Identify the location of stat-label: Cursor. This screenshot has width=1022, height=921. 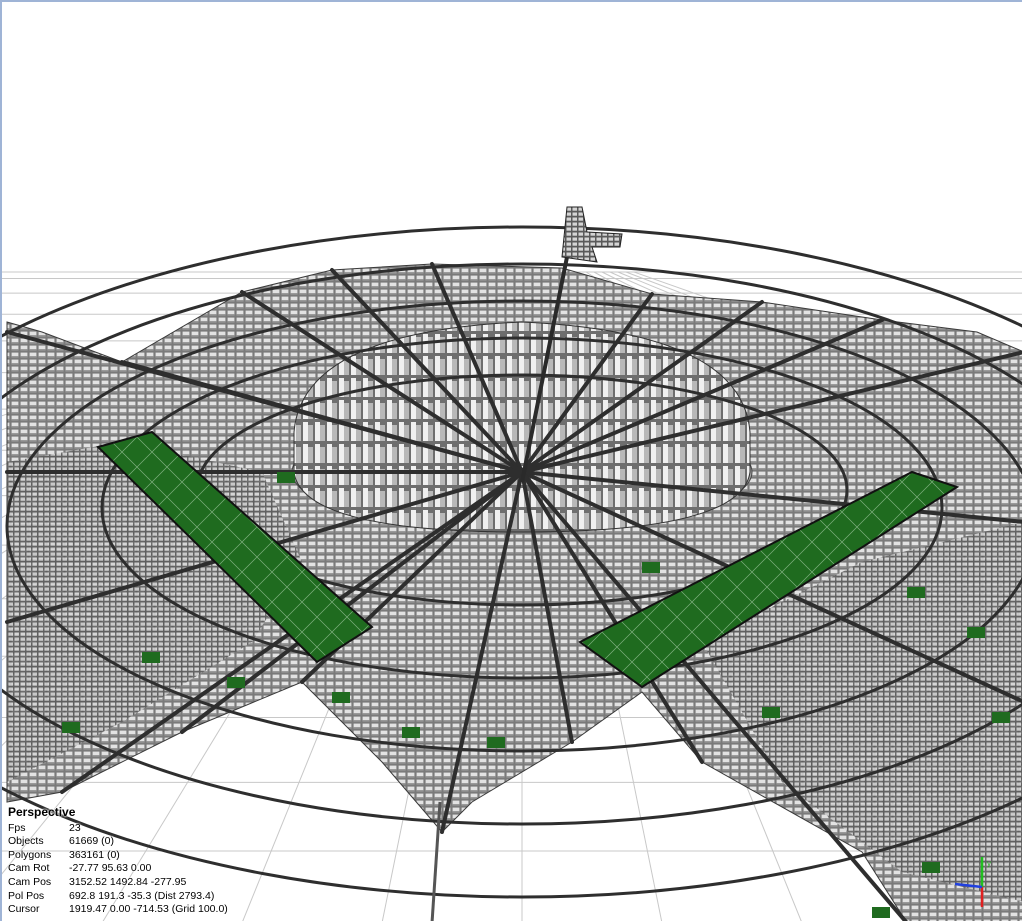
(24, 909).